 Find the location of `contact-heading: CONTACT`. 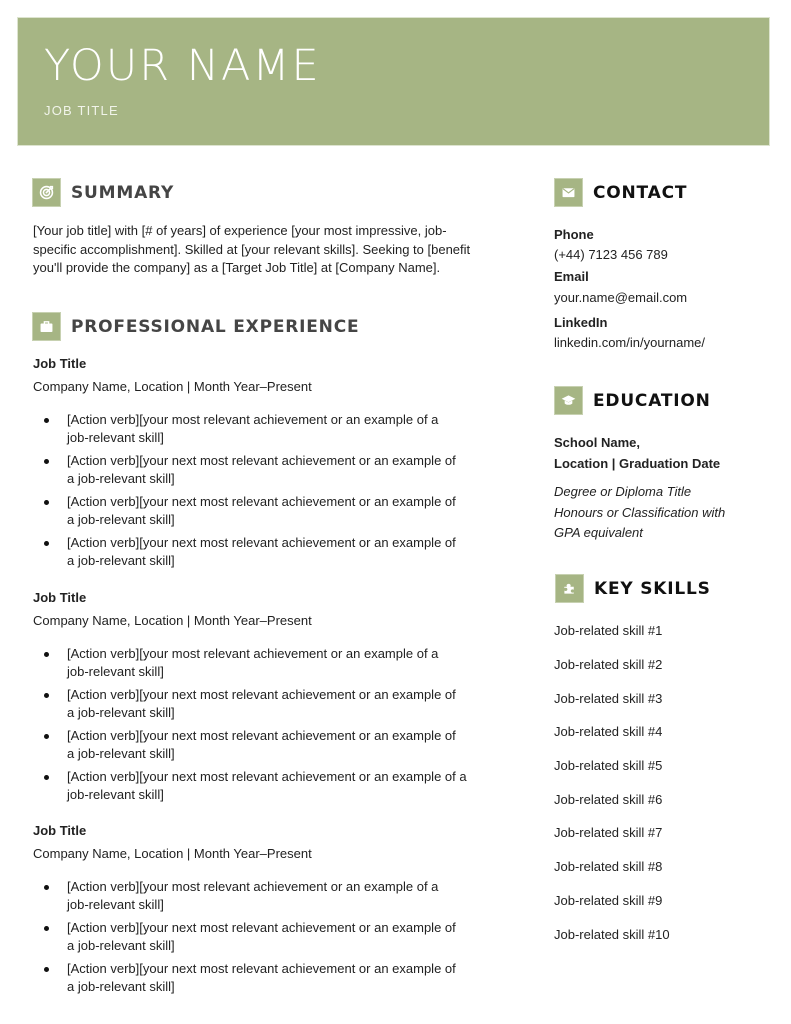

contact-heading: CONTACT is located at coordinates (621, 192).